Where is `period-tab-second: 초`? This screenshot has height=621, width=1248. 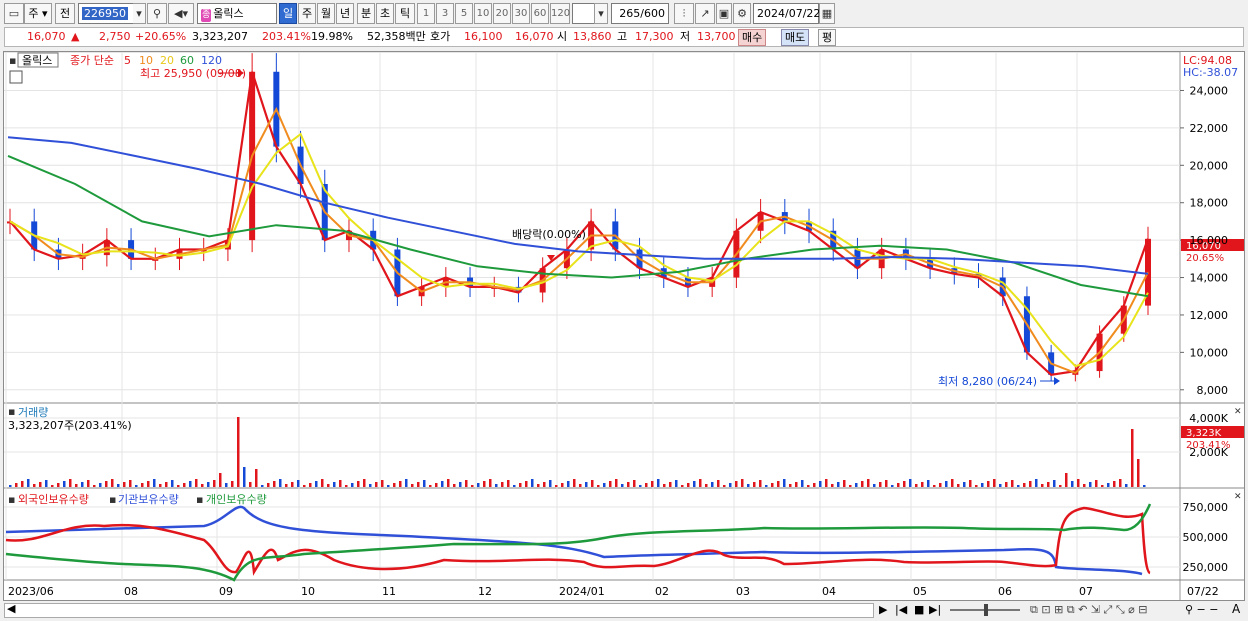 period-tab-second: 초 is located at coordinates (385, 13).